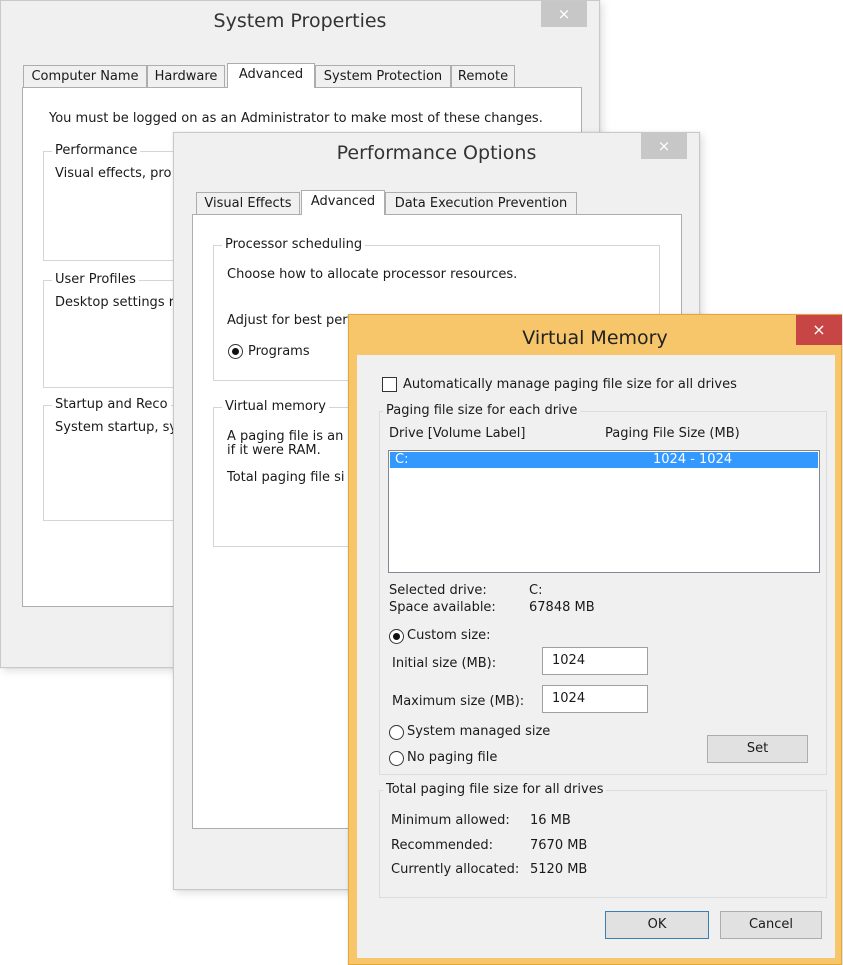 This screenshot has width=843, height=965. I want to click on auto-manage-checkbox, so click(389, 384).